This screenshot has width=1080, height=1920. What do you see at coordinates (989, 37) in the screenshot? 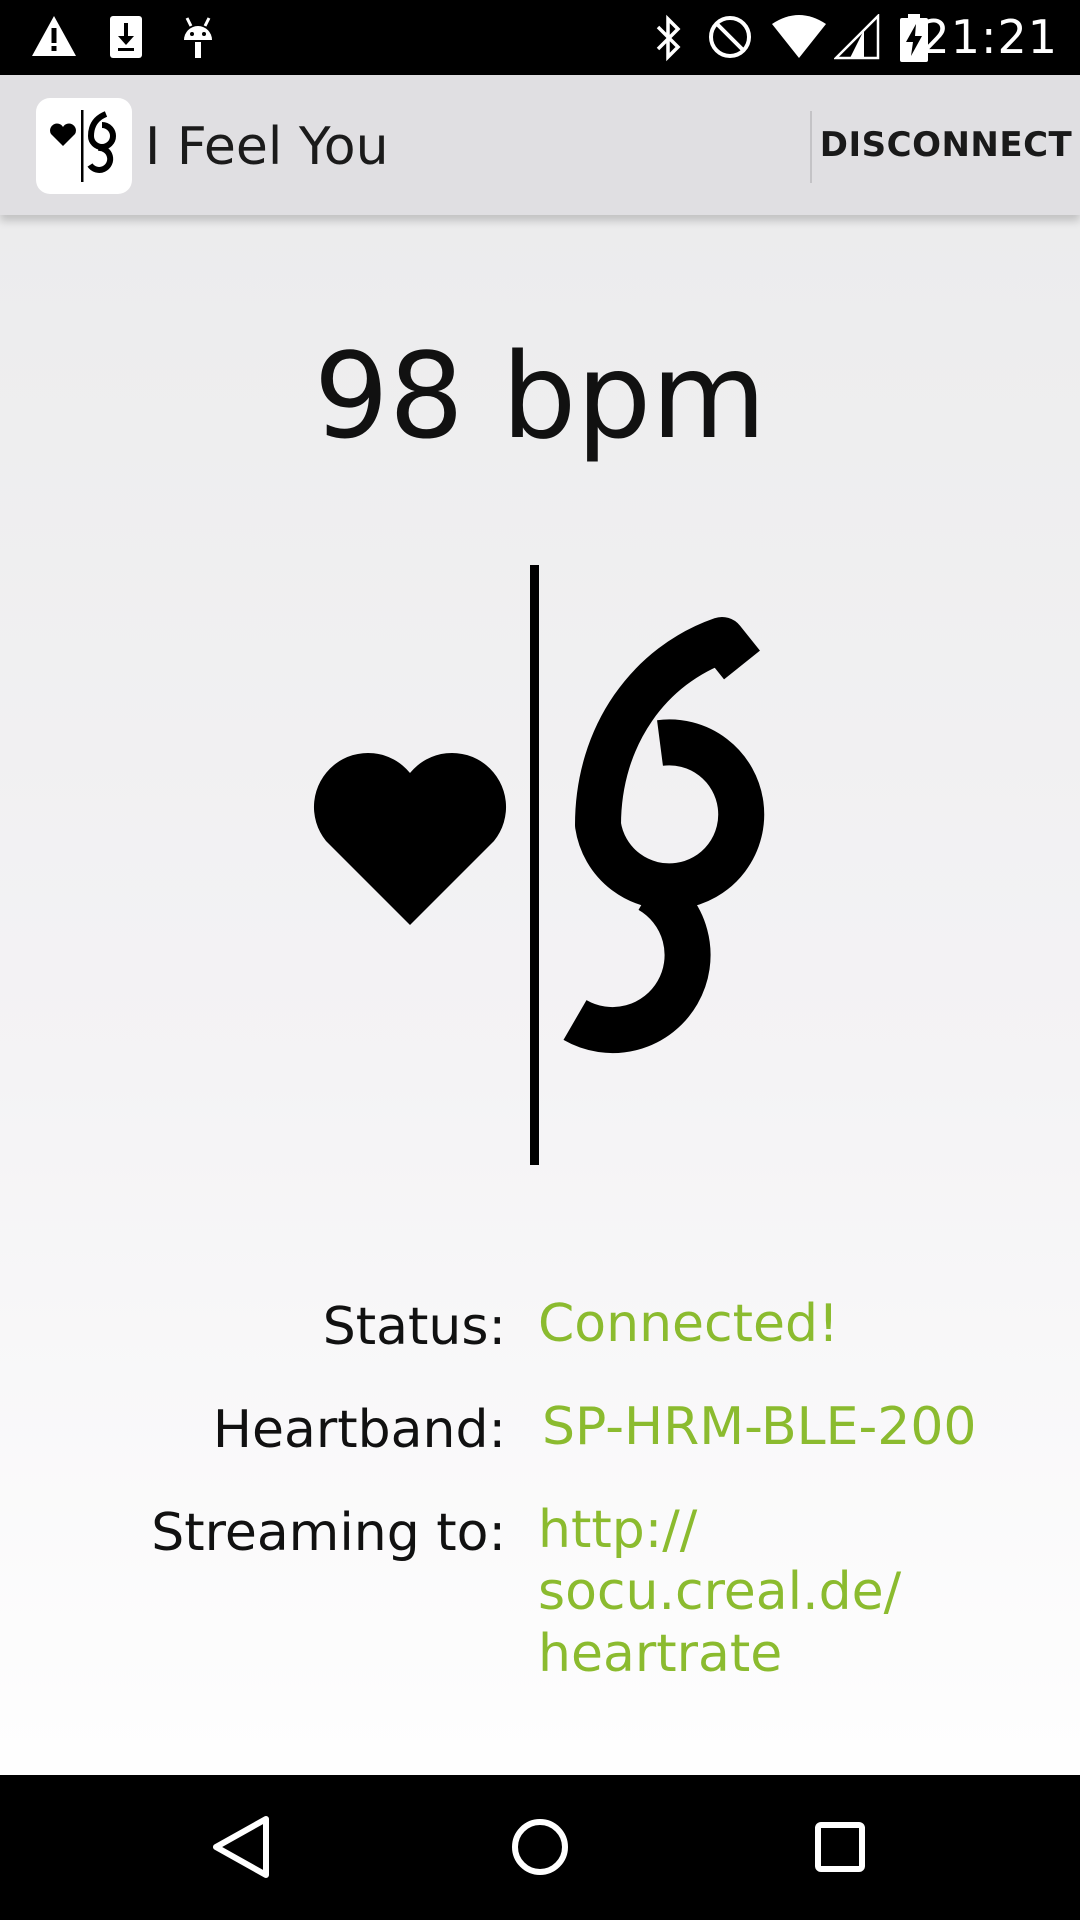
I see `status-bar-time: 21:21` at bounding box center [989, 37].